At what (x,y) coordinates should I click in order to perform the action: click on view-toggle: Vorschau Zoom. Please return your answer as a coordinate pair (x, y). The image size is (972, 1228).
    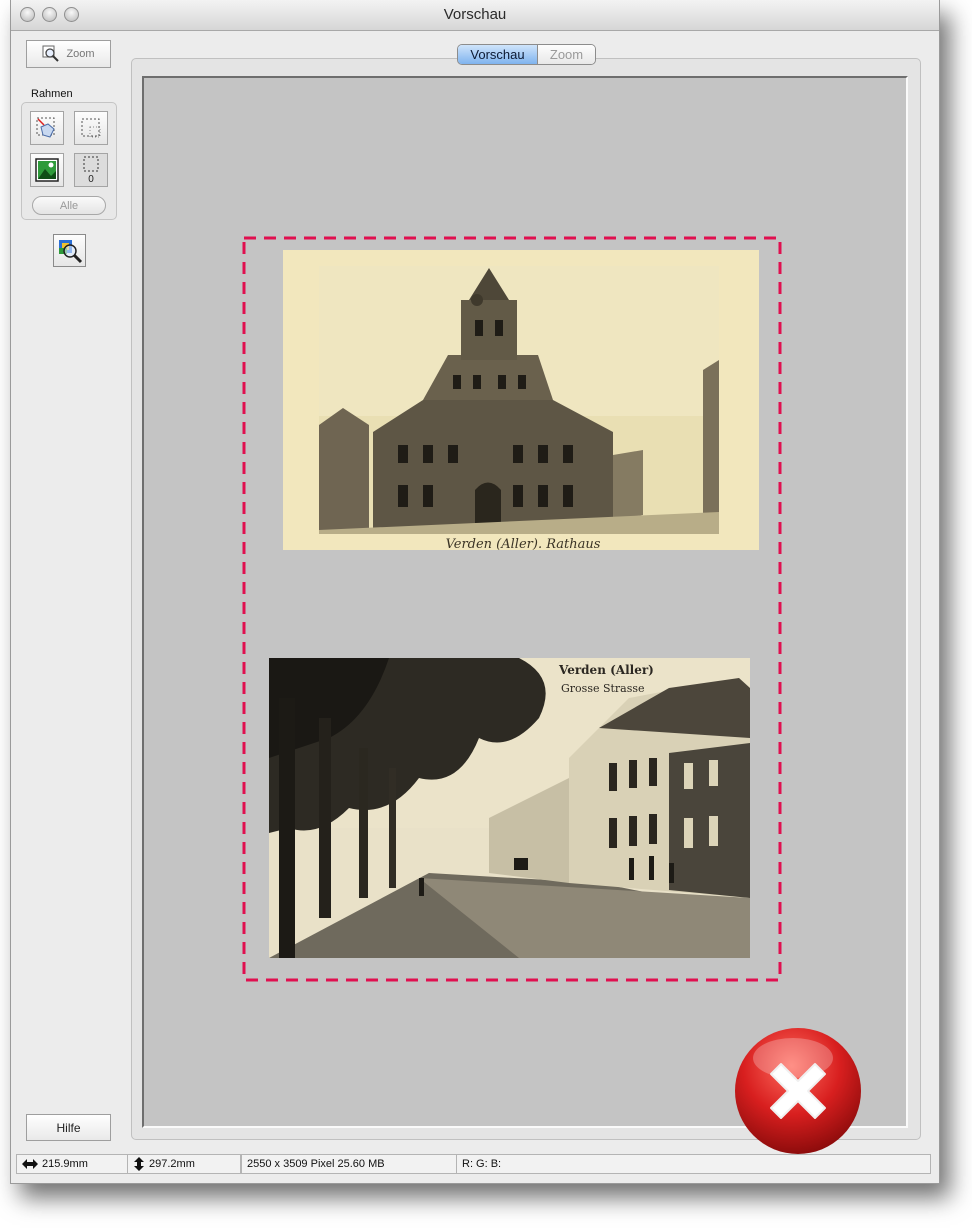
    Looking at the image, I should click on (526, 54).